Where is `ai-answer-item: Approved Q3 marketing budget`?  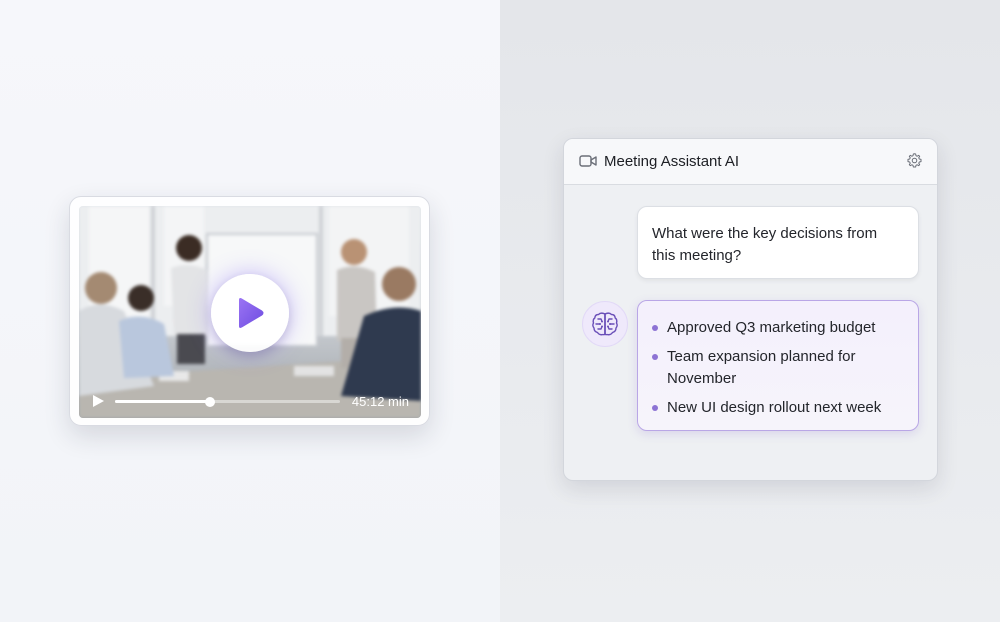
ai-answer-item: Approved Q3 marketing budget is located at coordinates (771, 327).